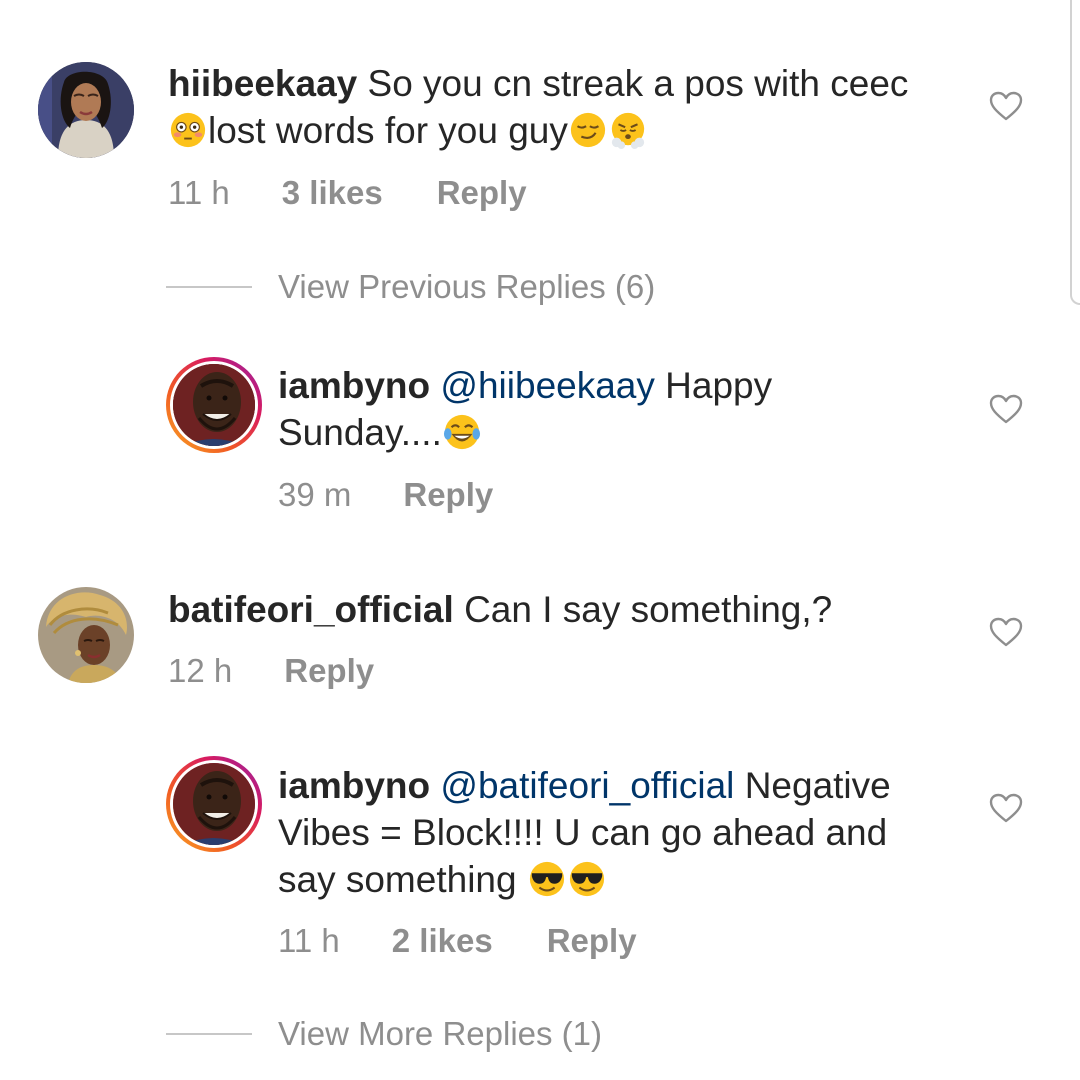  I want to click on view-more-replies-label: View More Replies (1), so click(440, 1033).